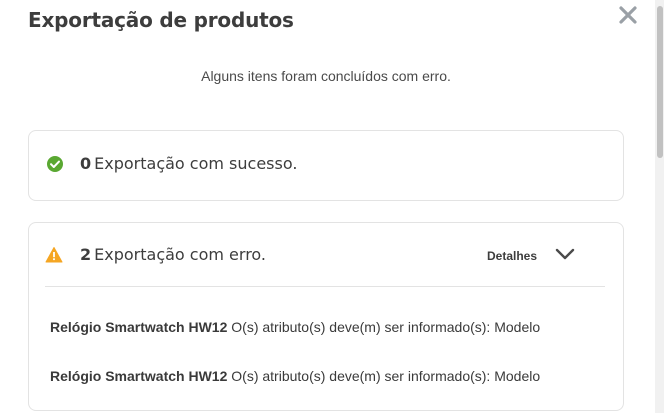  What do you see at coordinates (325, 286) in the screenshot?
I see `divider` at bounding box center [325, 286].